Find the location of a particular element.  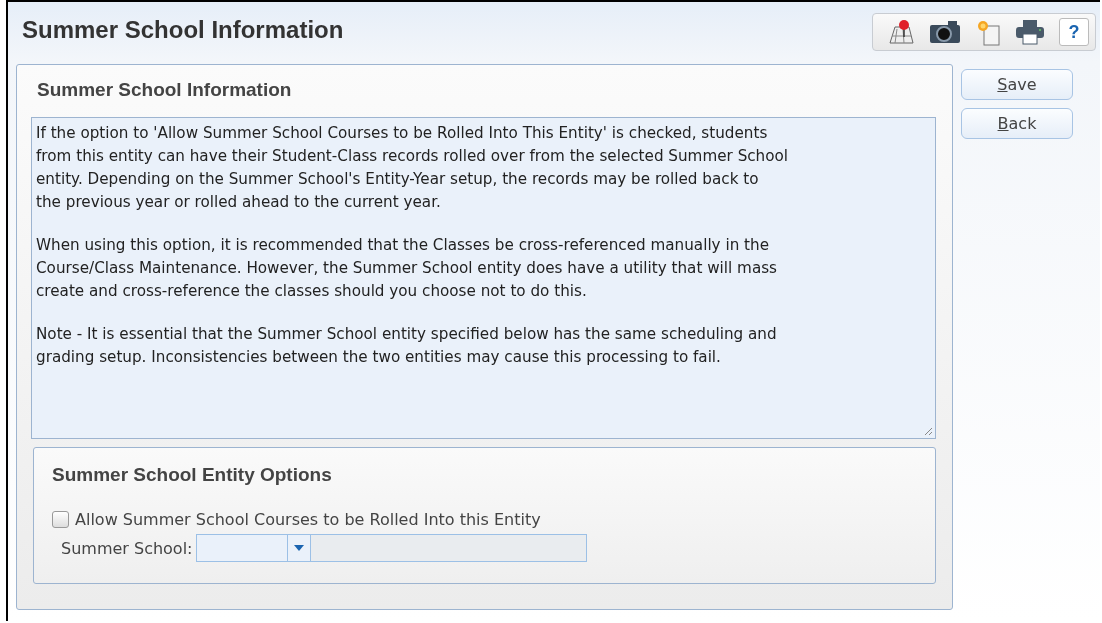

info-paragraph: If the option to 'Allow Summer School Courses to be Rolled Into This Entity' is checked, students from this entity can have their Student-Class records rolled over from the selected Summer School entity. Depending on the Summer School's Entity-Year setup, the records may be rolled back to the previous year or rolled ahead to the current year. is located at coordinates (413, 168).